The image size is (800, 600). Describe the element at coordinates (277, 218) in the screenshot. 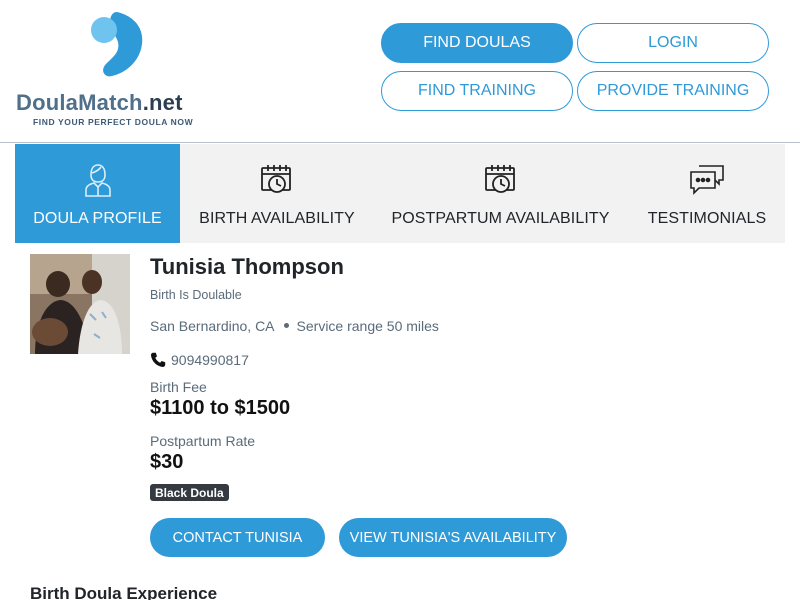

I see `tab-label: BIRTH AVAILABILITY` at that location.